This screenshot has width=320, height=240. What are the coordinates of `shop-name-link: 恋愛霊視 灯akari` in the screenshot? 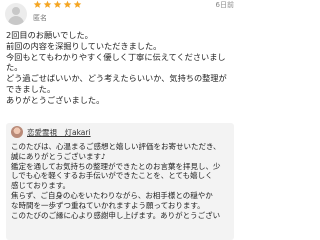 It's located at (59, 132).